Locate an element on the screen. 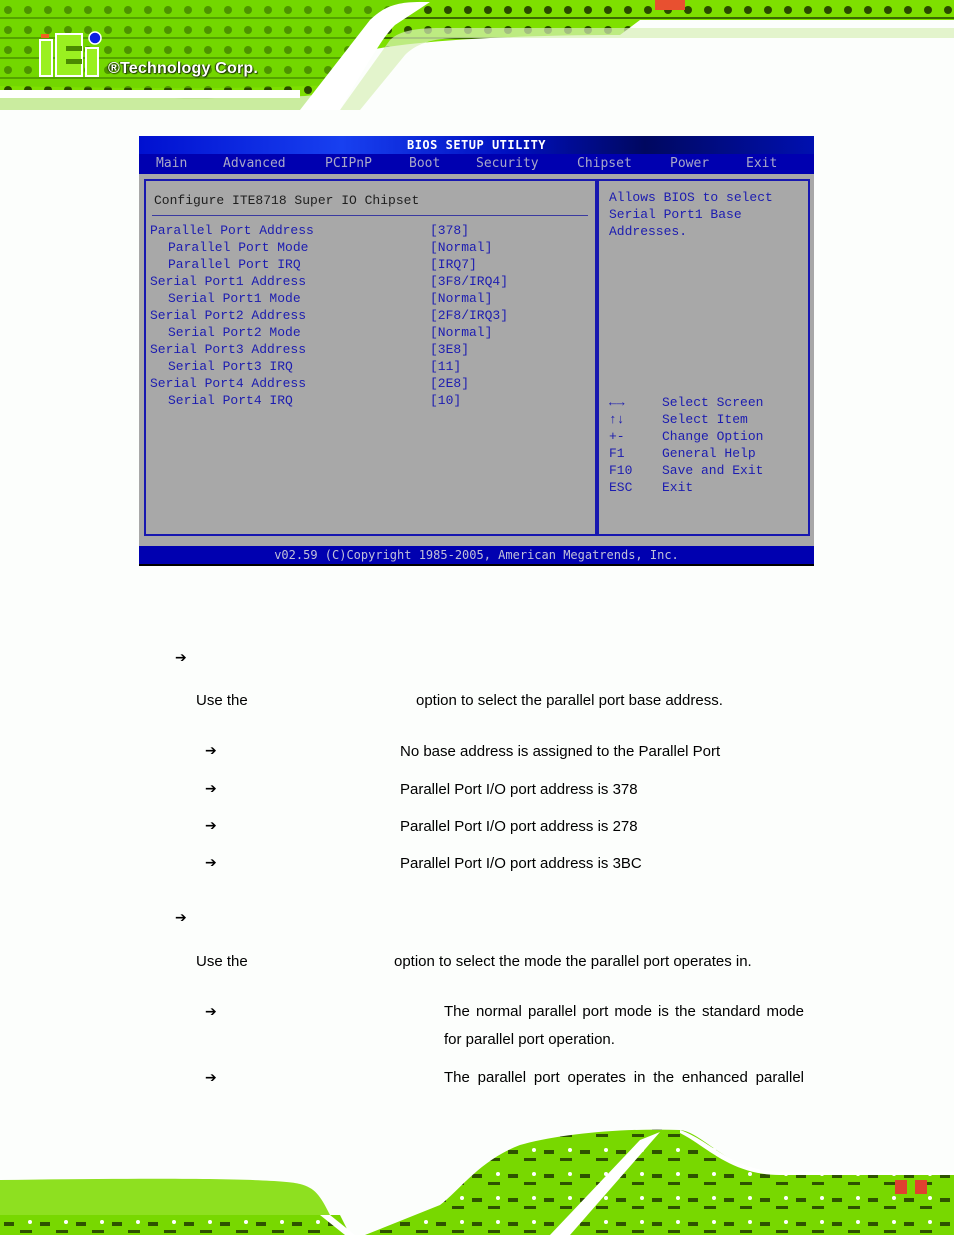 The width and height of the screenshot is (954, 1235). bios-option-serial-port1-mode: Serial Port1 Mode [Normal] is located at coordinates (321, 298).